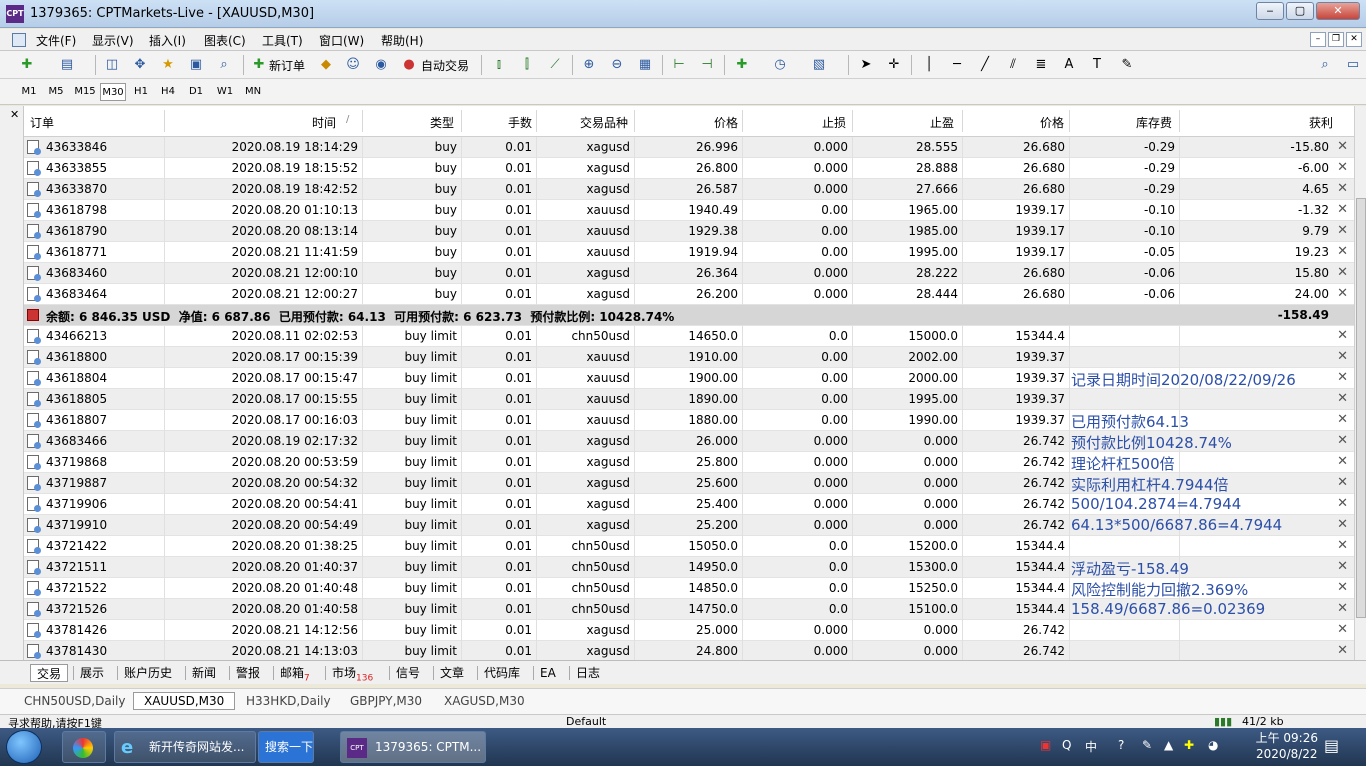 The width and height of the screenshot is (1366, 766). Describe the element at coordinates (1097, 65) in the screenshot. I see `text-label-icon: T` at that location.